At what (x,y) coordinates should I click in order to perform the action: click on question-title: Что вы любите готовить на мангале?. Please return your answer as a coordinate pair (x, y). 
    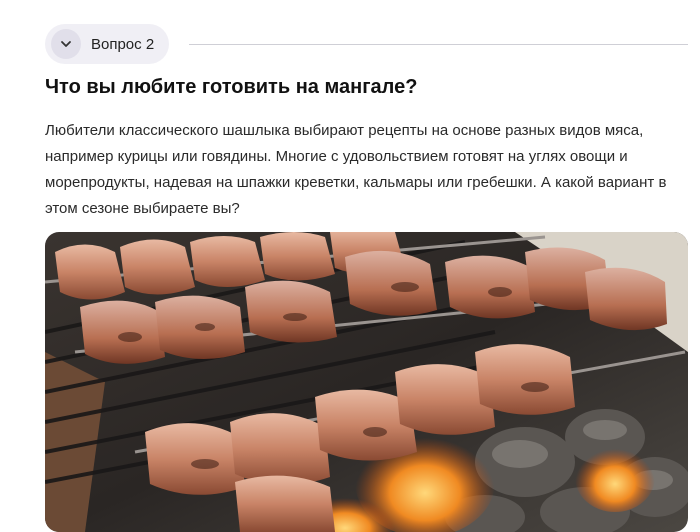
    Looking at the image, I should click on (231, 87).